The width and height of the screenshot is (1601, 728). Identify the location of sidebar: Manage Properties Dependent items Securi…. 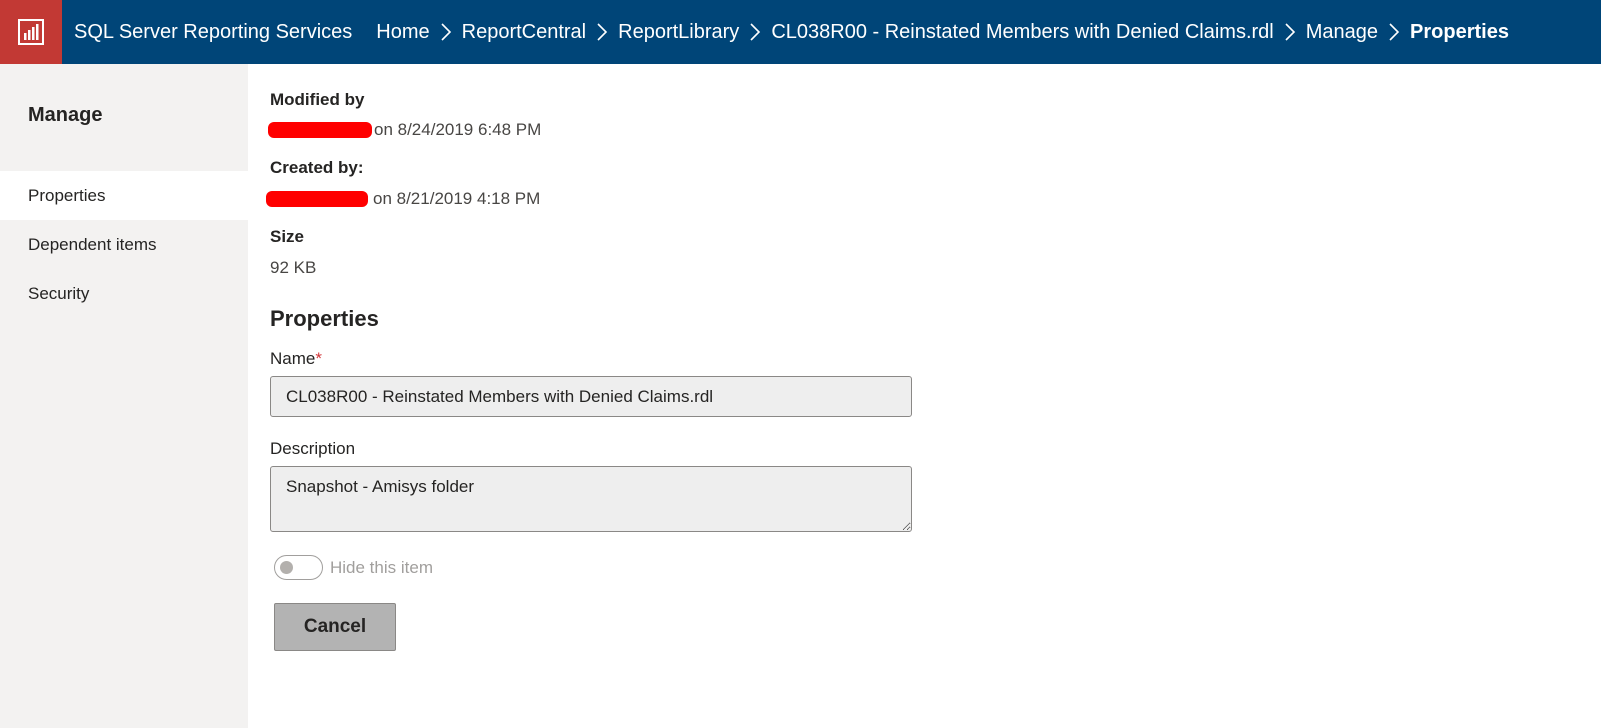
(124, 396).